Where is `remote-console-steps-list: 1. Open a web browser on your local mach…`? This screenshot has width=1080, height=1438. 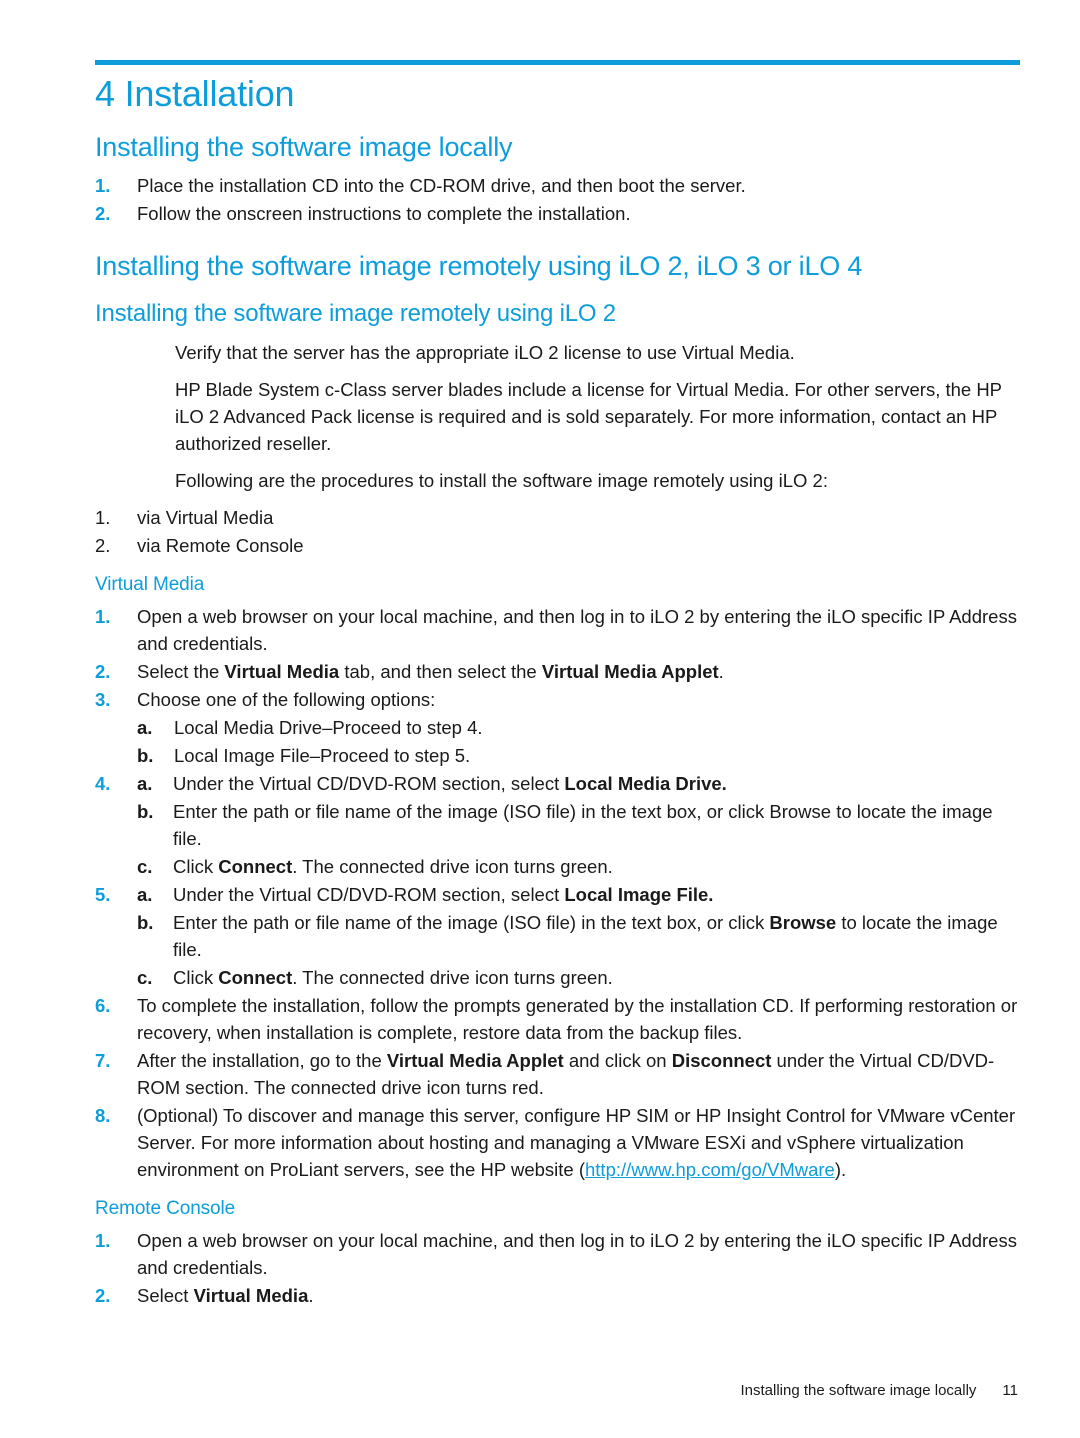
remote-console-steps-list: 1. Open a web browser on your local mach… is located at coordinates (557, 1268).